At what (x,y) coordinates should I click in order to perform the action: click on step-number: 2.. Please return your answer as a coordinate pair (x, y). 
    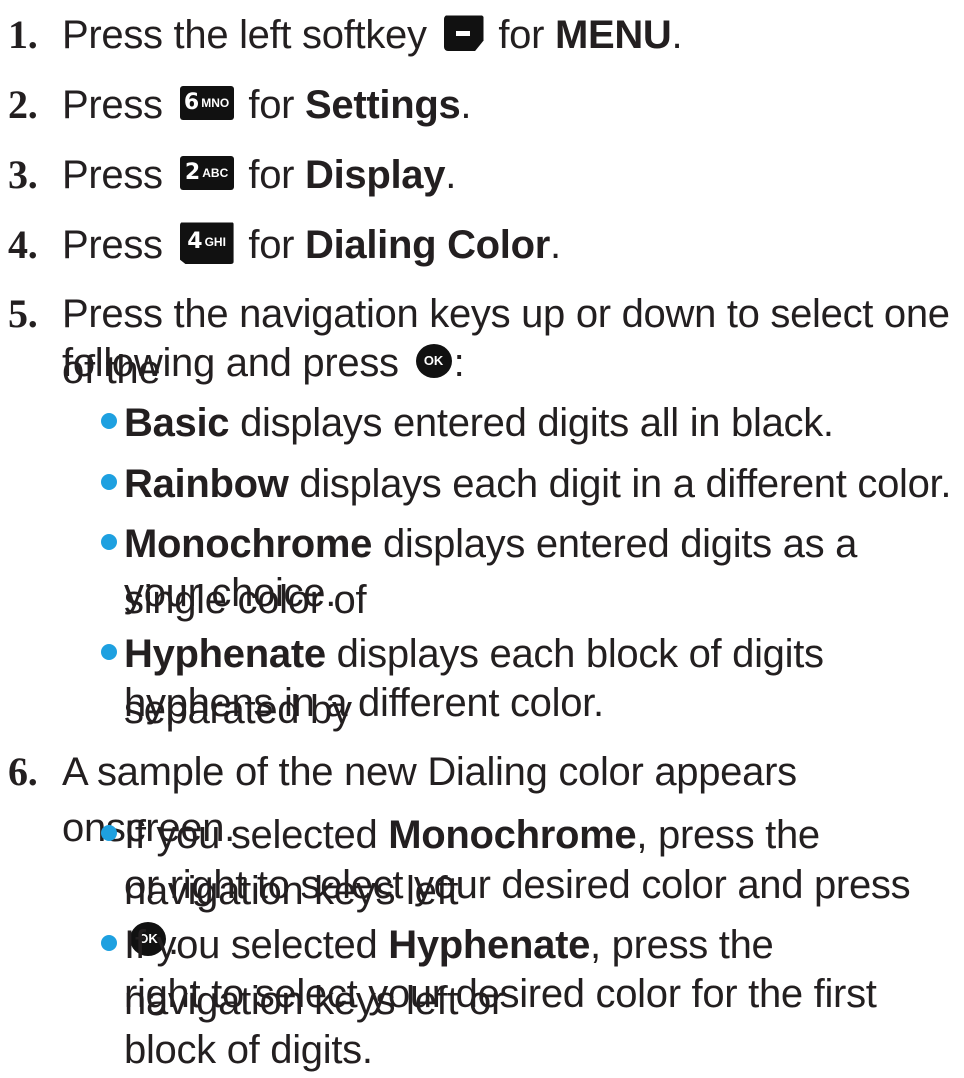
    Looking at the image, I should click on (23, 104).